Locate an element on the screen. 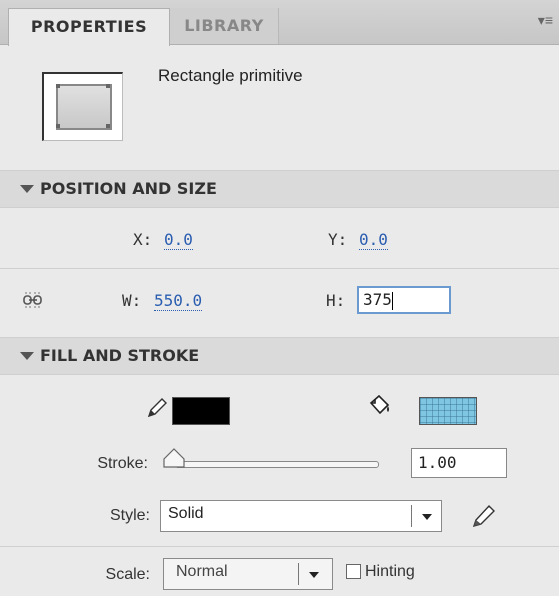 This screenshot has height=596, width=559. tab-library: LIBRARY is located at coordinates (224, 26).